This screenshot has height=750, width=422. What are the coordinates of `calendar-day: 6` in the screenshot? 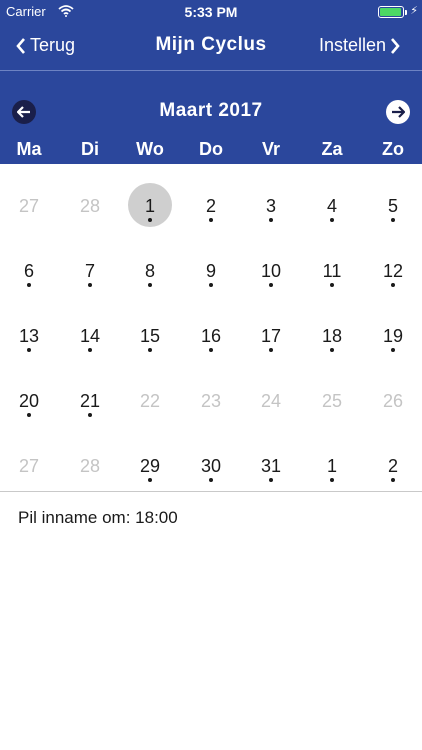 It's located at (29, 261).